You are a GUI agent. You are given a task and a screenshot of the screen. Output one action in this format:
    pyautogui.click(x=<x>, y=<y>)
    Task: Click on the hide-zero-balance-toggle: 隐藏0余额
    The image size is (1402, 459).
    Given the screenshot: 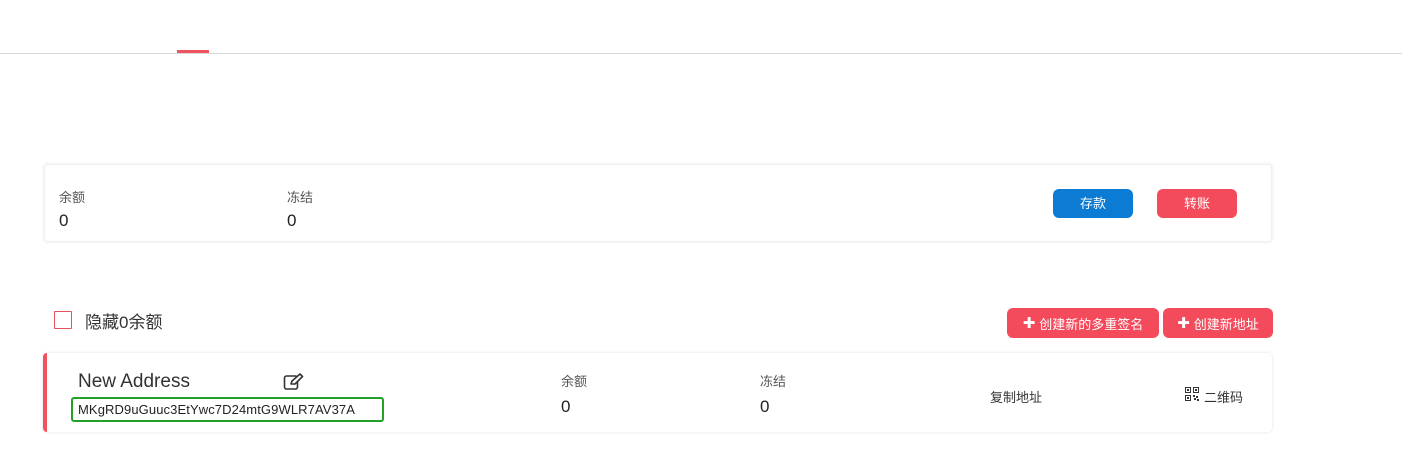 What is the action you would take?
    pyautogui.click(x=108, y=320)
    